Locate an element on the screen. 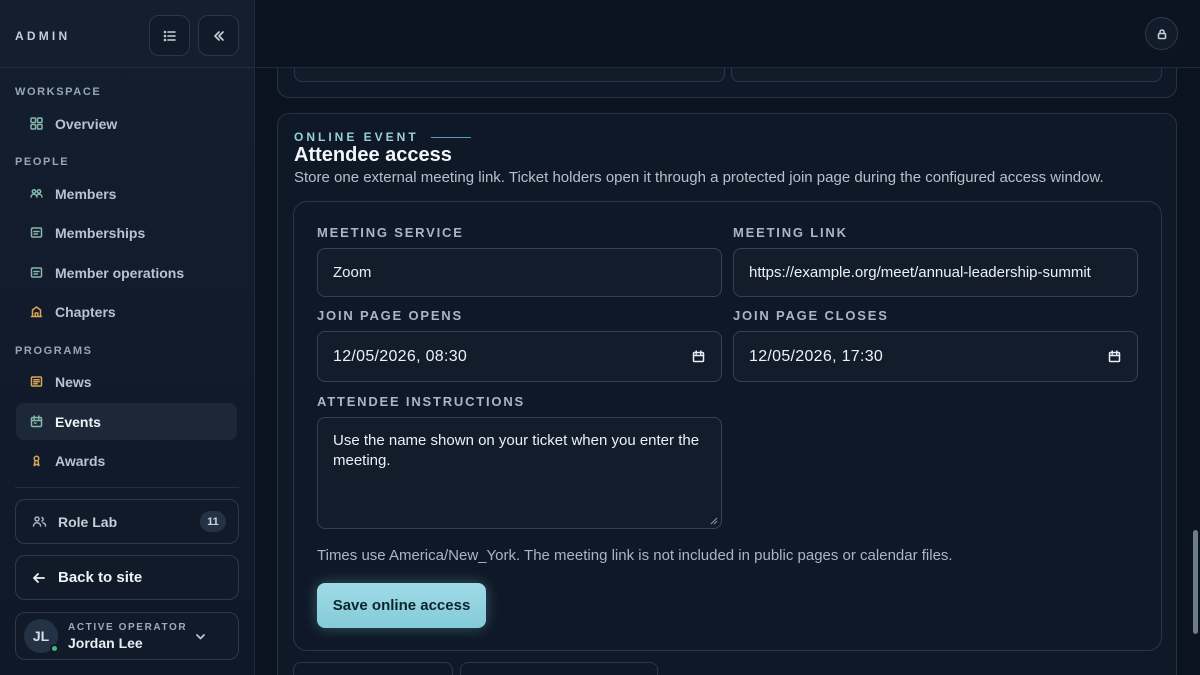 The image size is (1200, 675). operator-switcher: JL ACTIVE OPERATOR Jordan Lee is located at coordinates (127, 636).